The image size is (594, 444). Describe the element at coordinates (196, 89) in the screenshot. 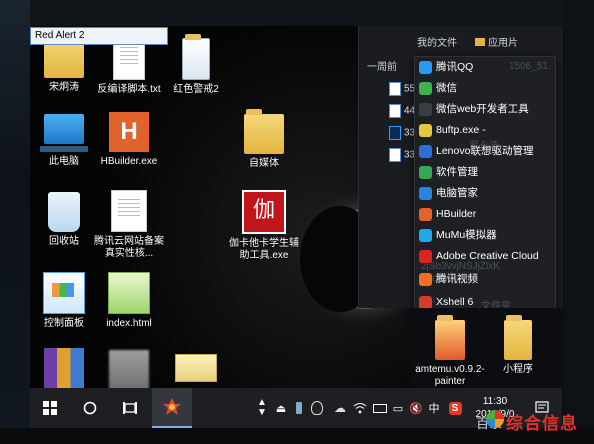

I see `icon-label: 红色警戒2` at that location.